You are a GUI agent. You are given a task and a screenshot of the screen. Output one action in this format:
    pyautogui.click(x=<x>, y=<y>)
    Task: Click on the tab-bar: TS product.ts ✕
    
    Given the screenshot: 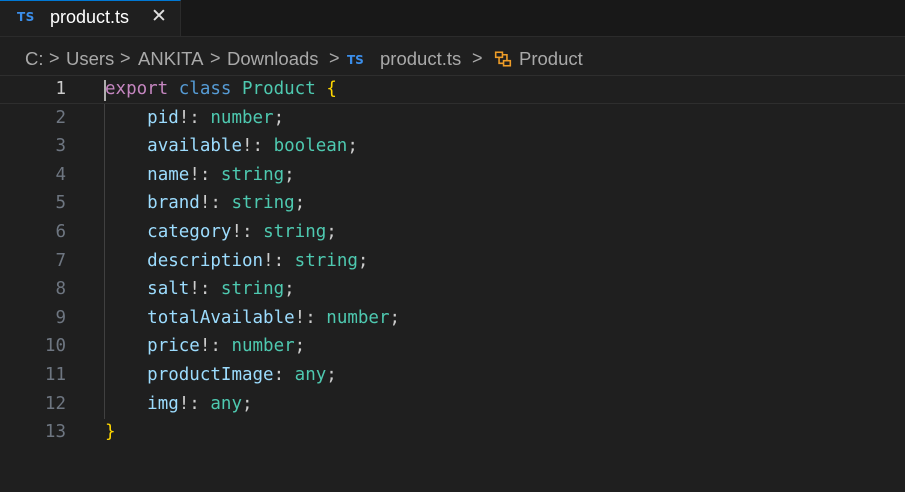 What is the action you would take?
    pyautogui.click(x=452, y=18)
    